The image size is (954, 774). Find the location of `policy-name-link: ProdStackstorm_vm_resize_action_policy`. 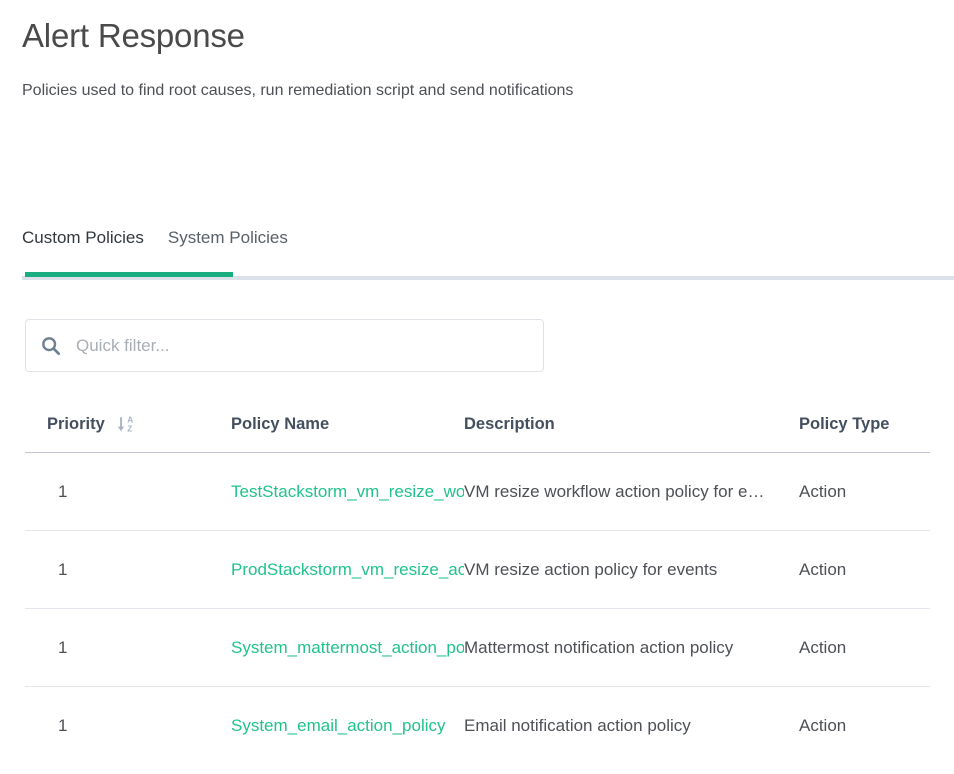

policy-name-link: ProdStackstorm_vm_resize_action_policy is located at coordinates (347, 570).